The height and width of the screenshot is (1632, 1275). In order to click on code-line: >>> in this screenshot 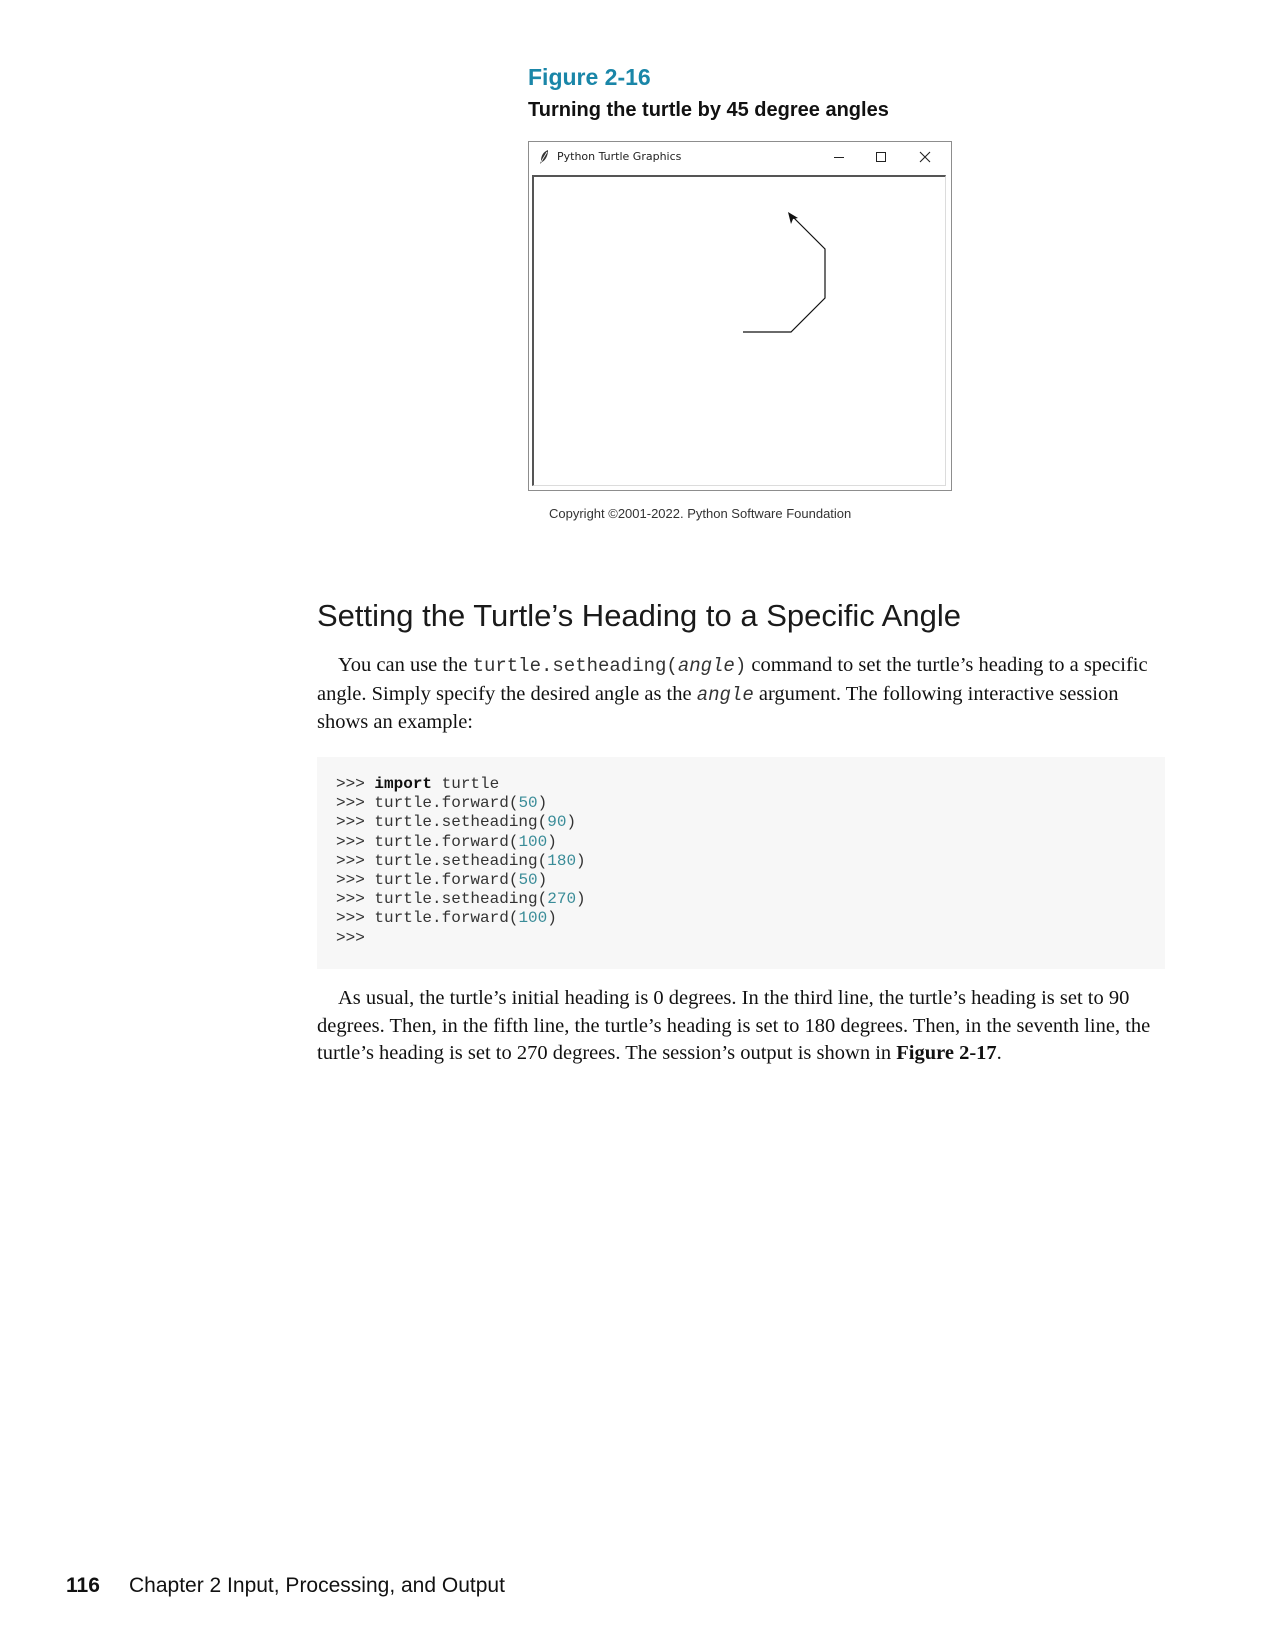, I will do `click(461, 938)`.